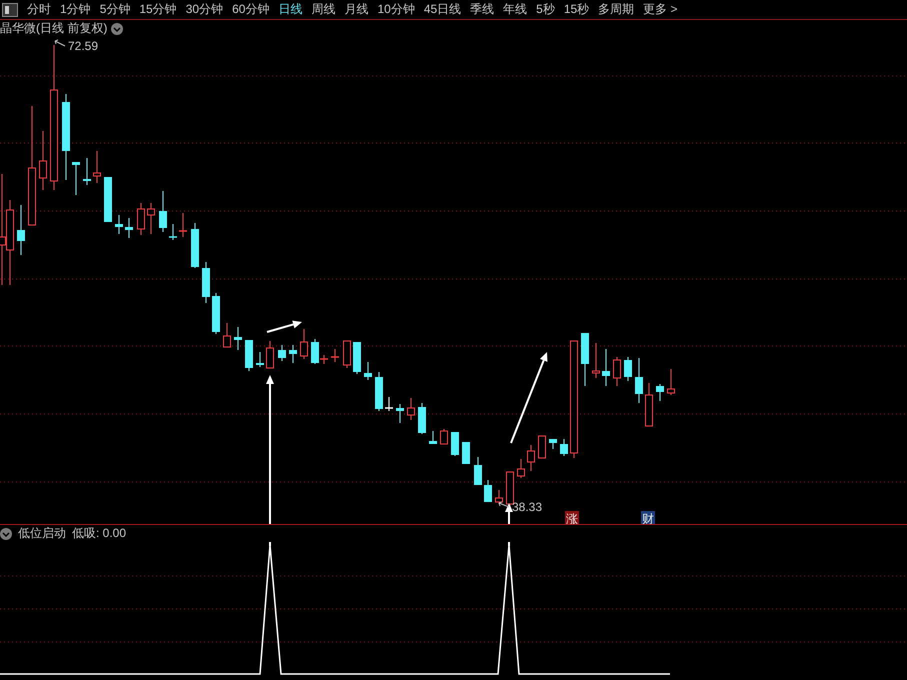 Image resolution: width=907 pixels, height=680 pixels. Describe the element at coordinates (577, 9) in the screenshot. I see `period-tab: 15秒` at that location.